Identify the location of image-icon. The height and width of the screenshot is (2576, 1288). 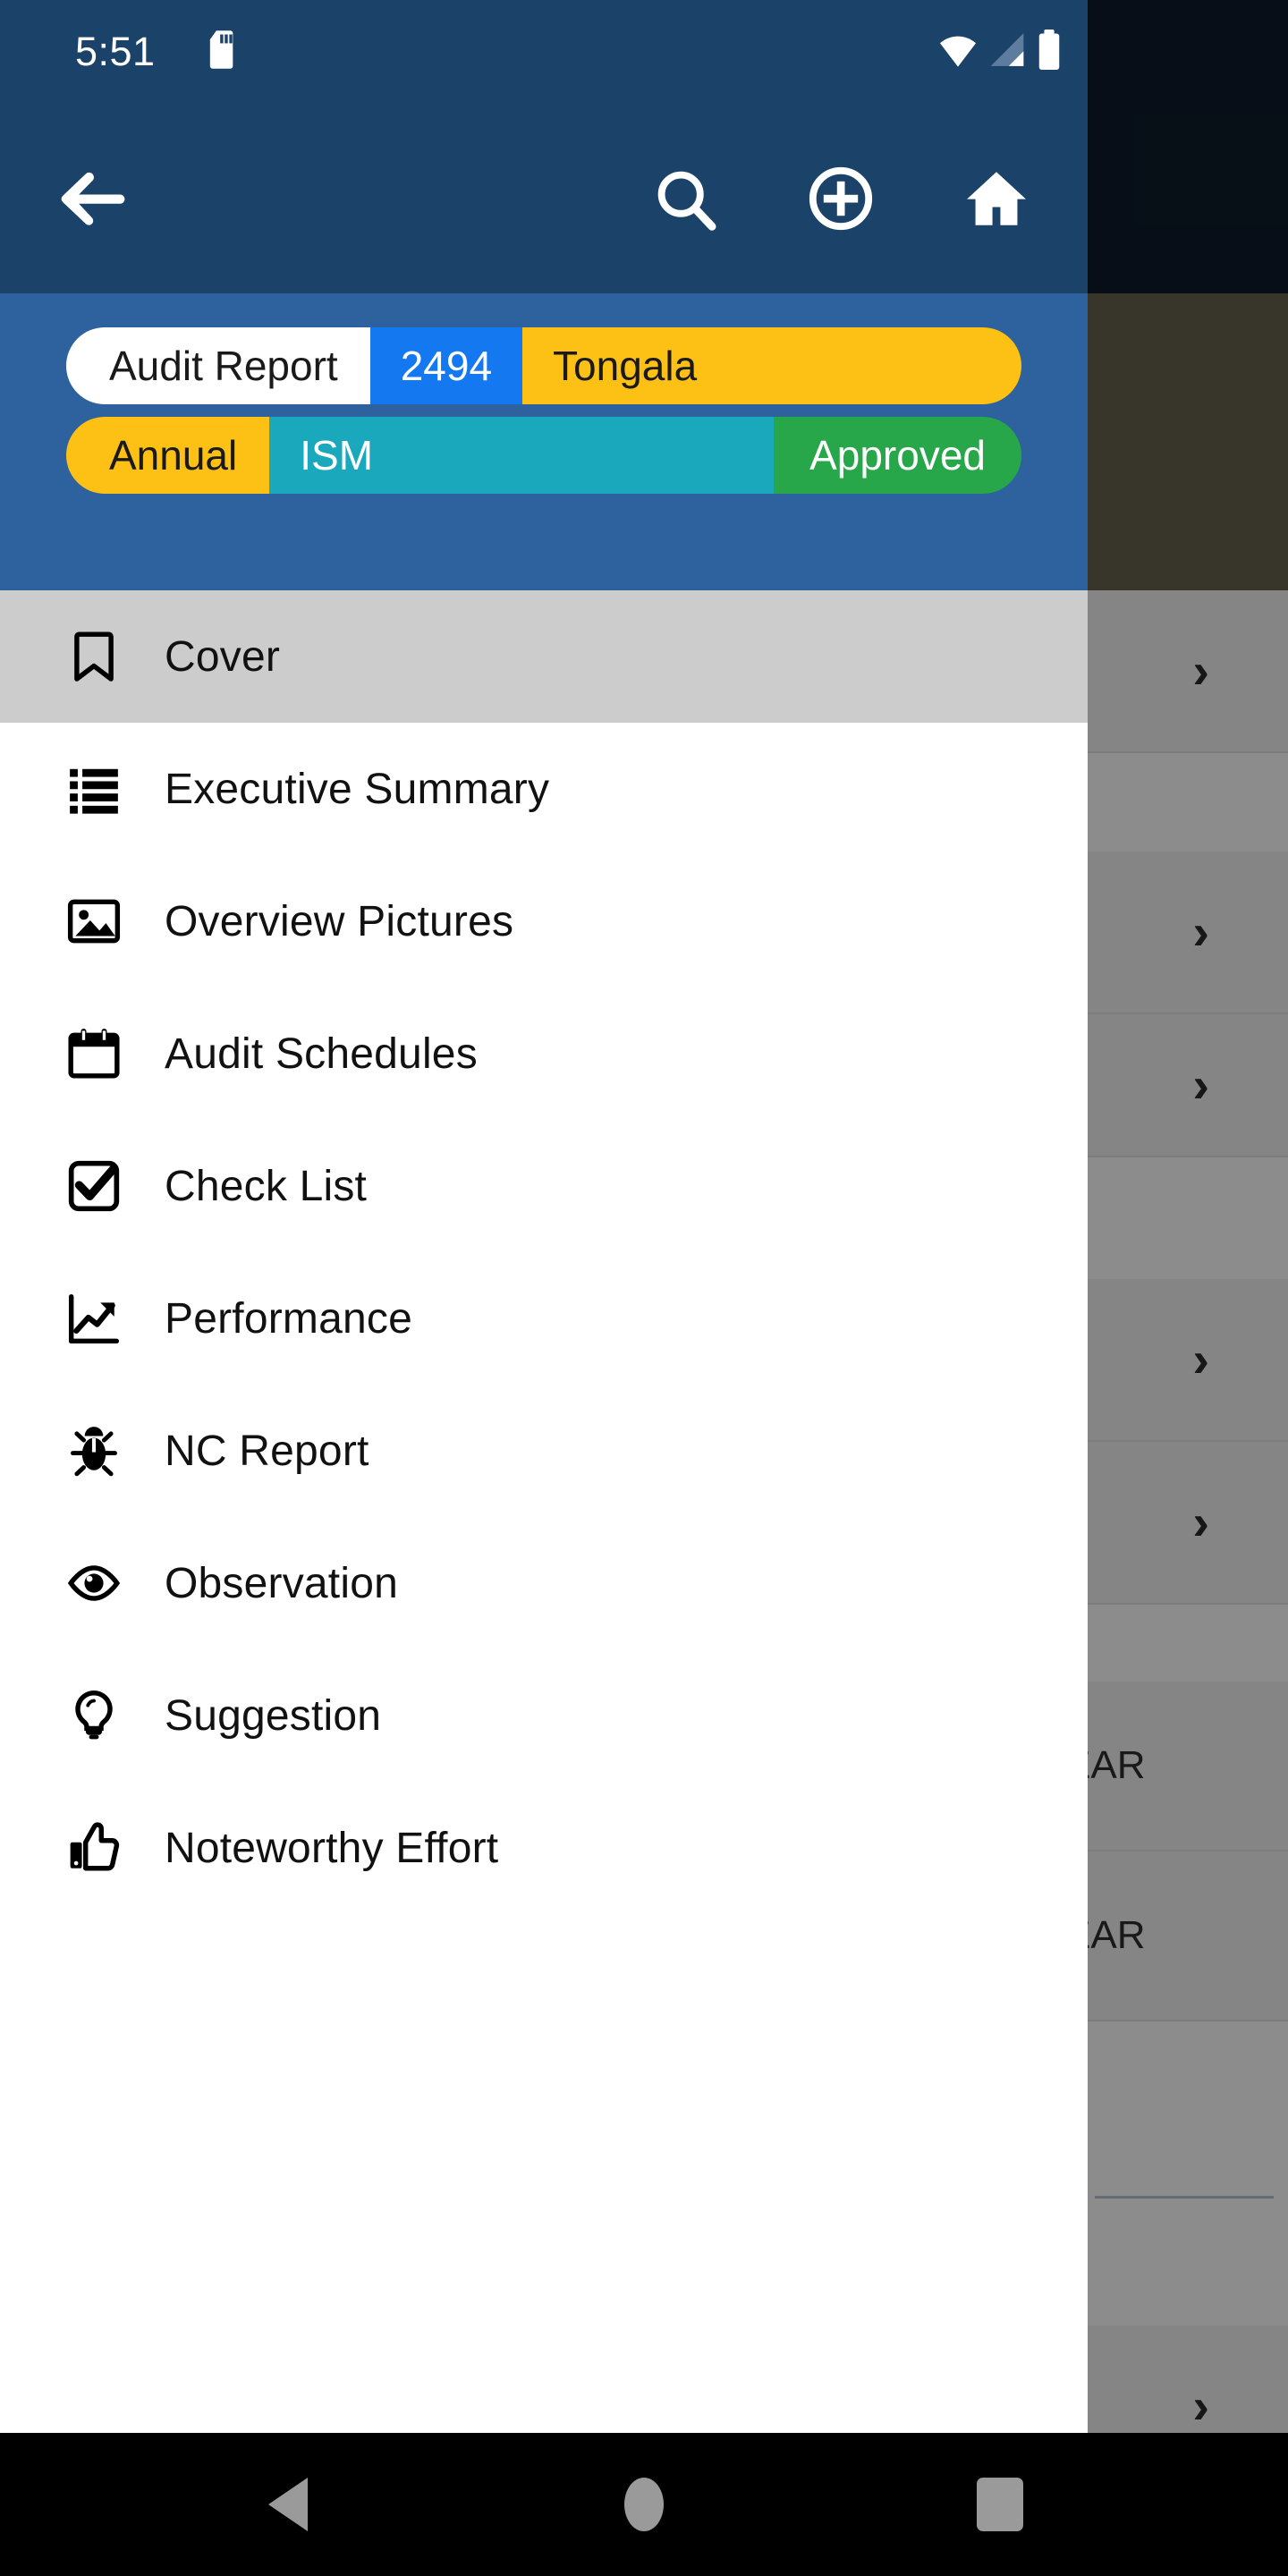
(93, 921).